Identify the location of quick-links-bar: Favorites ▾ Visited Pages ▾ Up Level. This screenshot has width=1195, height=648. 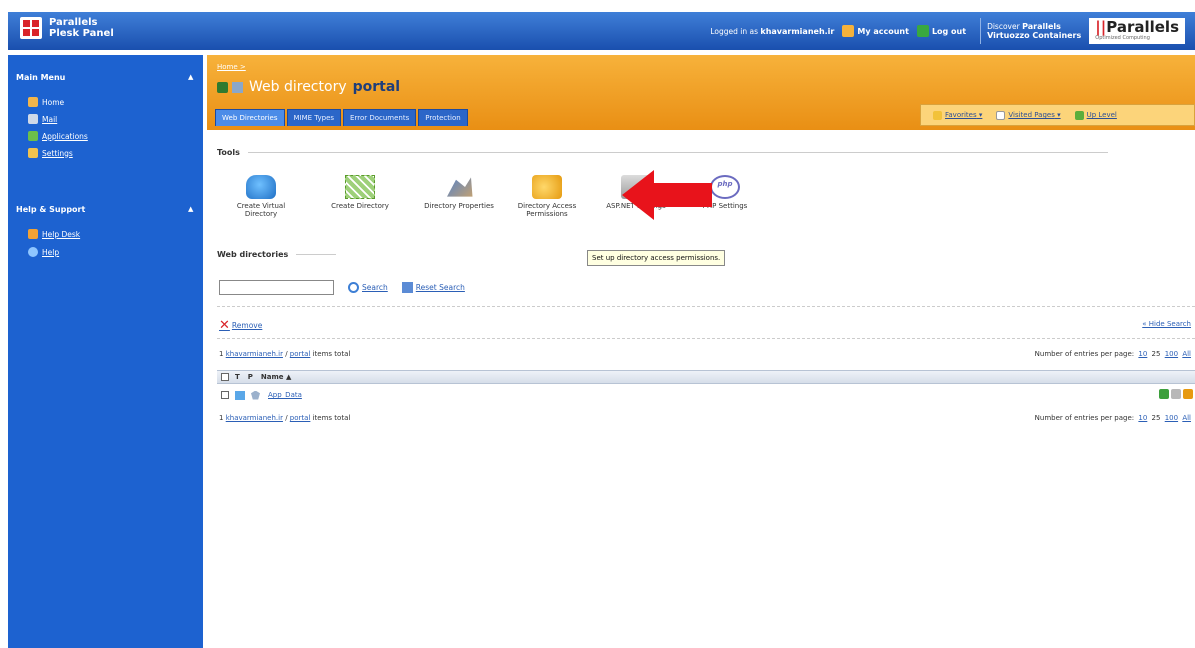
(1057, 115).